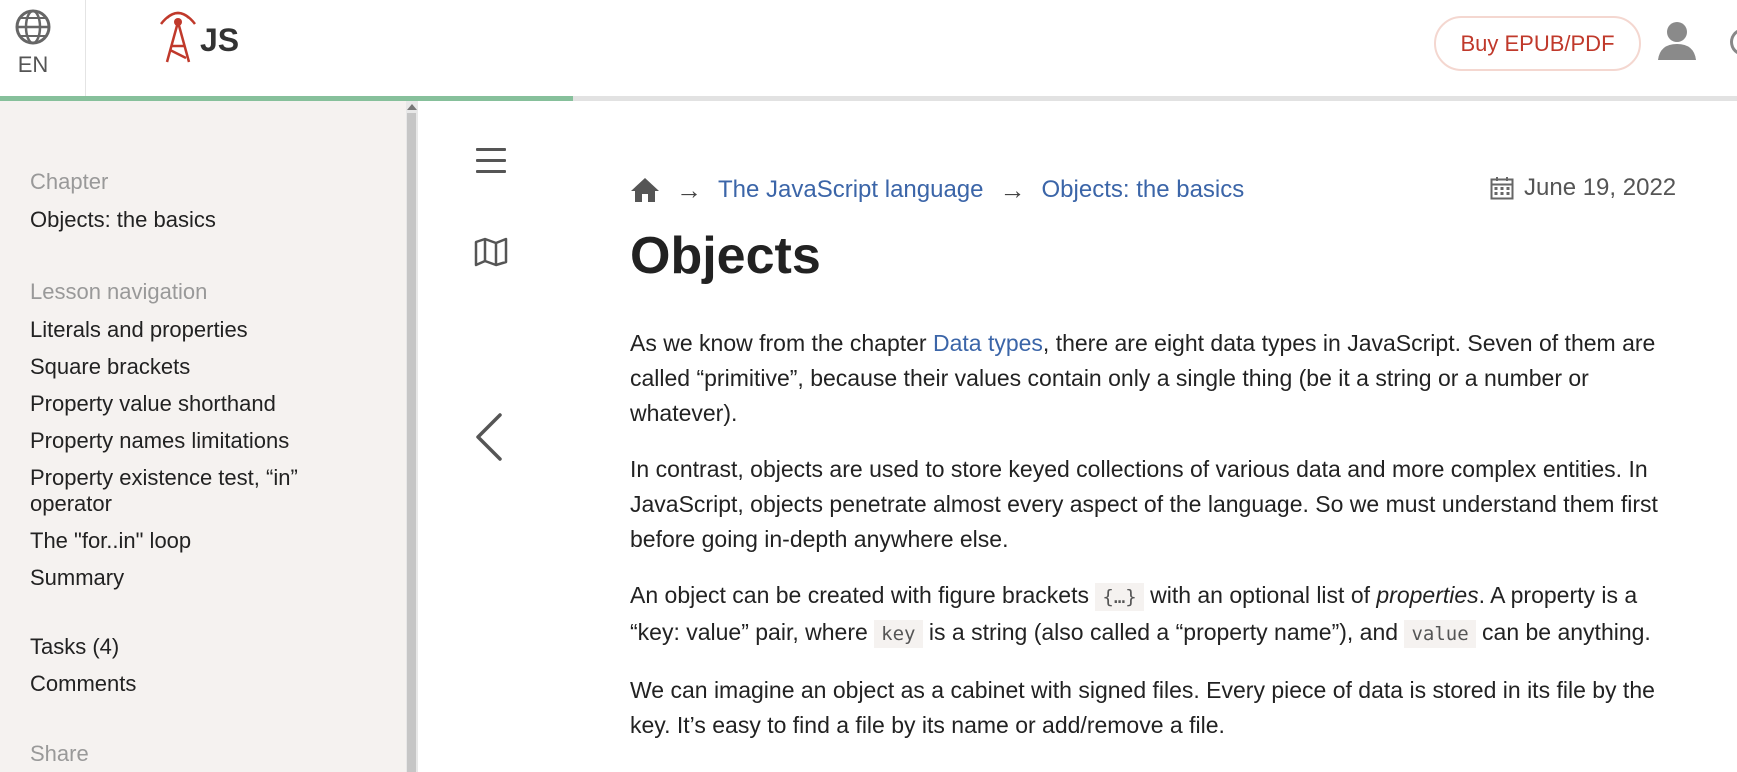 This screenshot has height=772, width=1737. What do you see at coordinates (988, 343) in the screenshot?
I see `data-types-link: Data types` at bounding box center [988, 343].